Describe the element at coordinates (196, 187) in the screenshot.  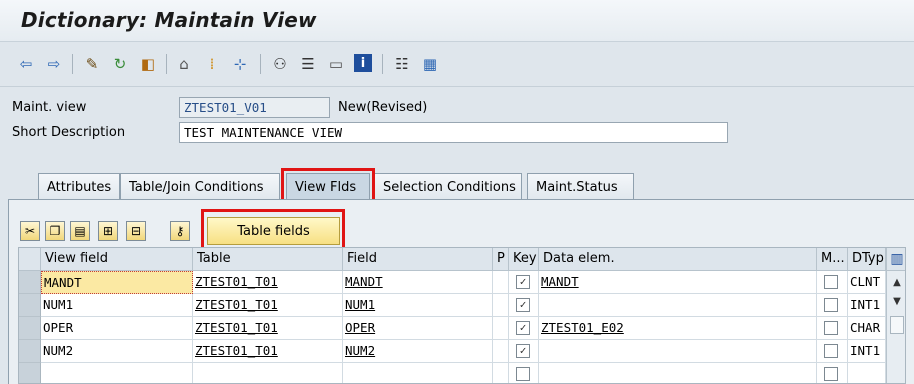
I see `tab-label: Table/Join Conditions` at that location.